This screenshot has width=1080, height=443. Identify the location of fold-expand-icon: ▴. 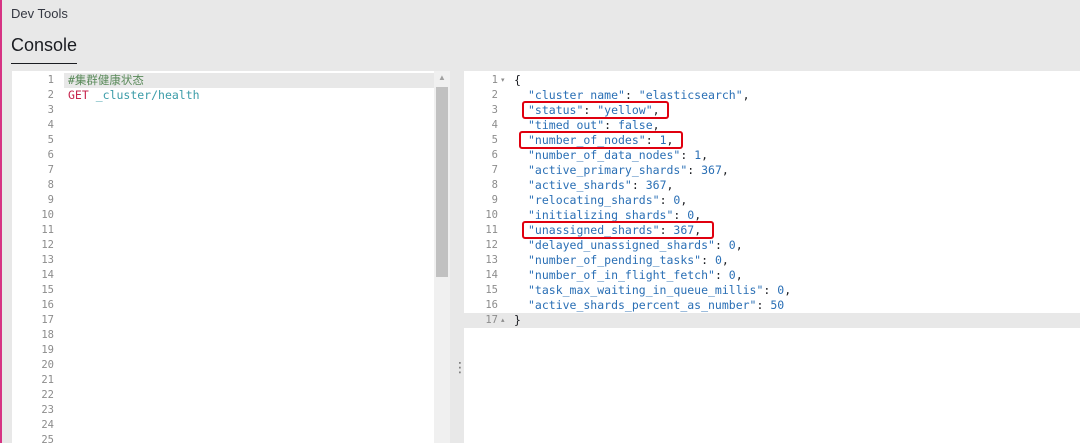
(503, 320).